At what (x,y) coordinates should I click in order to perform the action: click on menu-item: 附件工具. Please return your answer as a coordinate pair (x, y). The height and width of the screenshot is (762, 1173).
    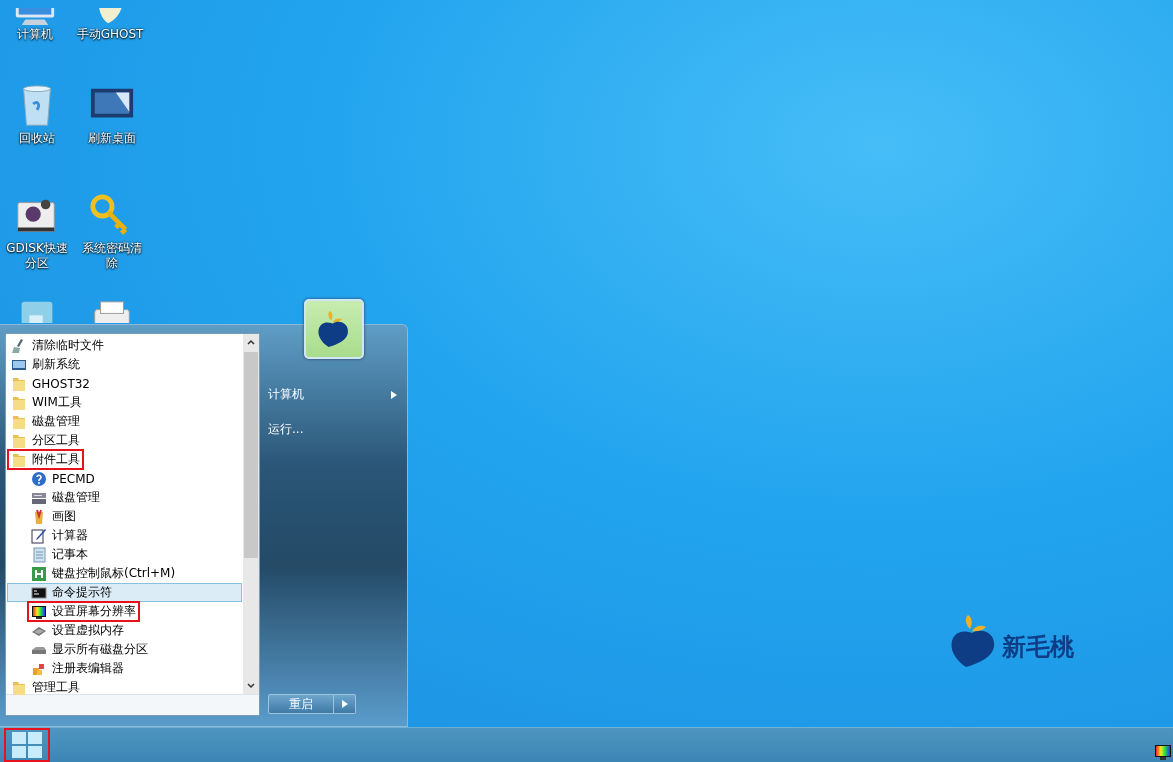
    Looking at the image, I should click on (124, 459).